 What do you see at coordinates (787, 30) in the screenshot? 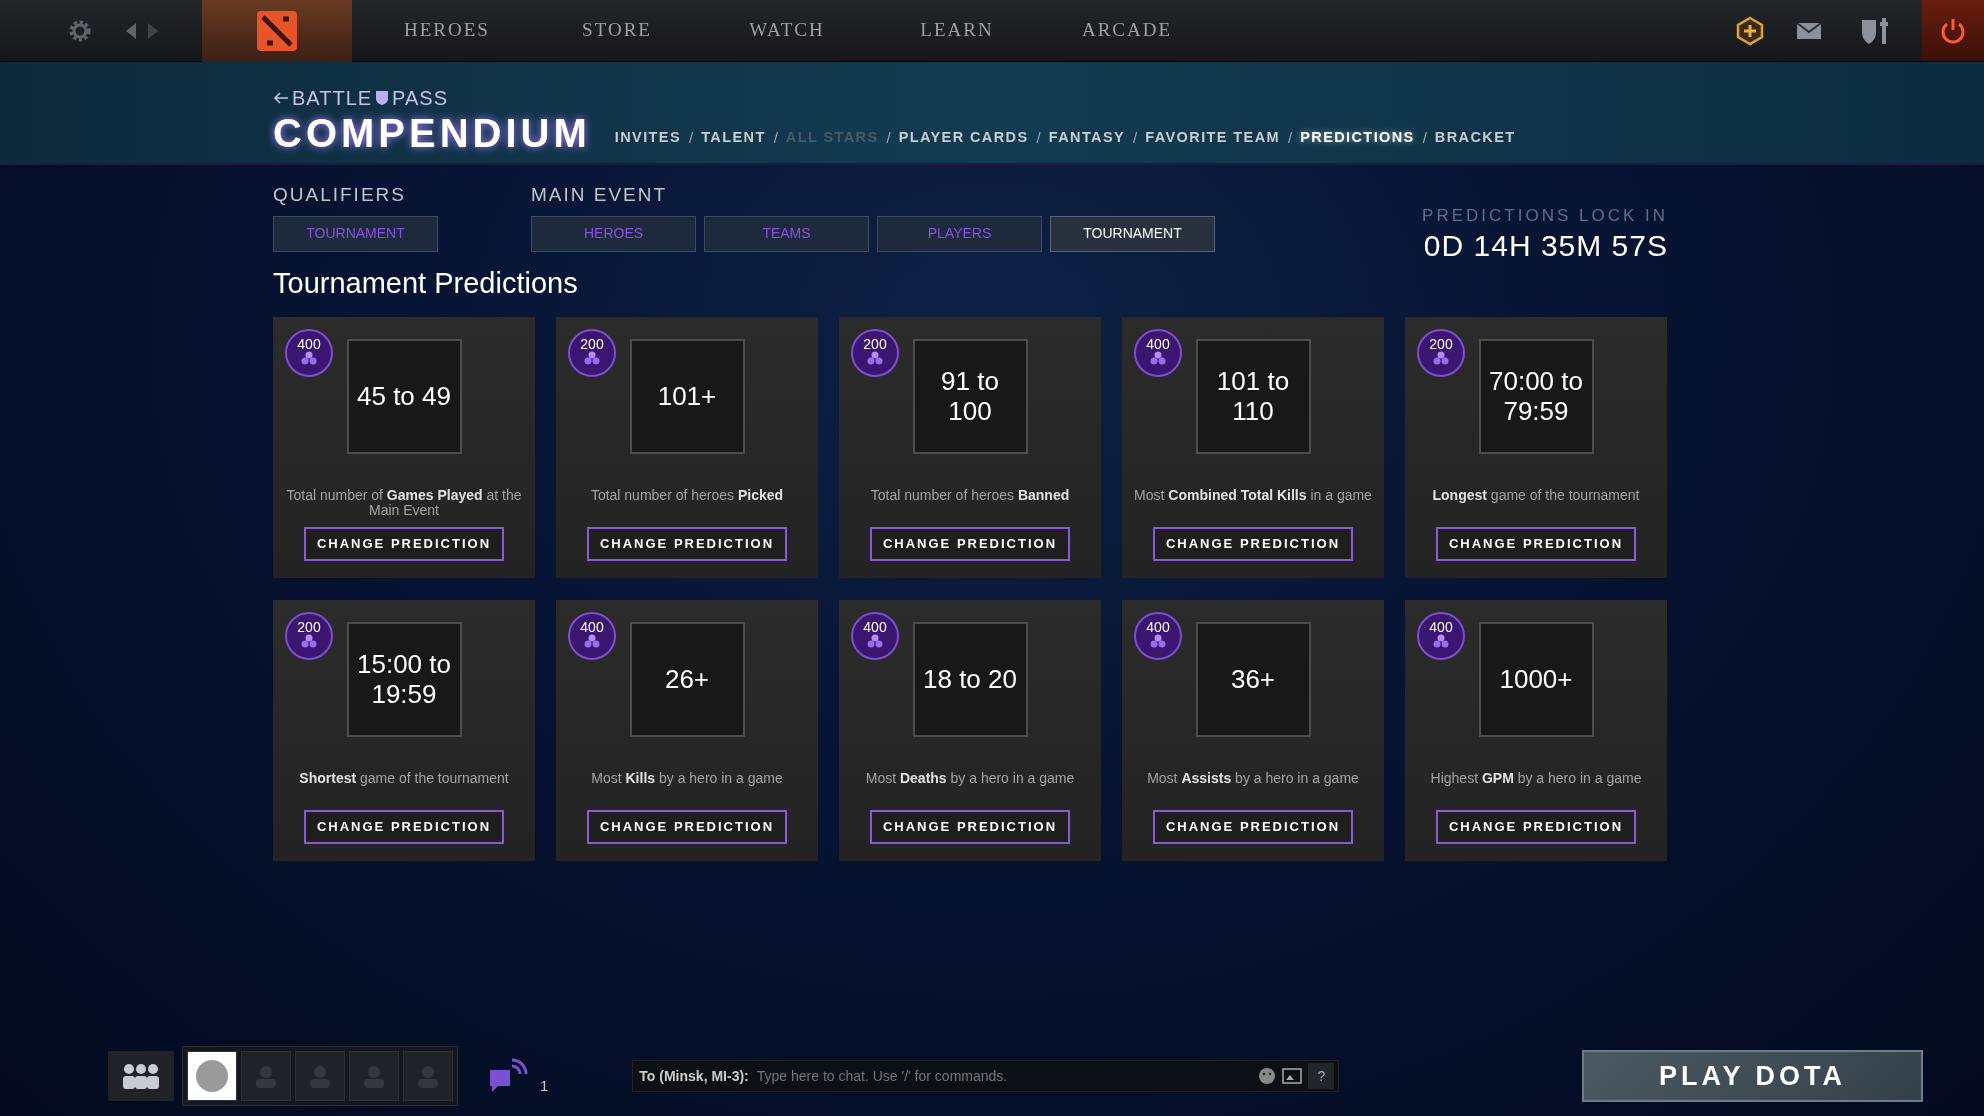
I see `nav-tab: WATCH` at bounding box center [787, 30].